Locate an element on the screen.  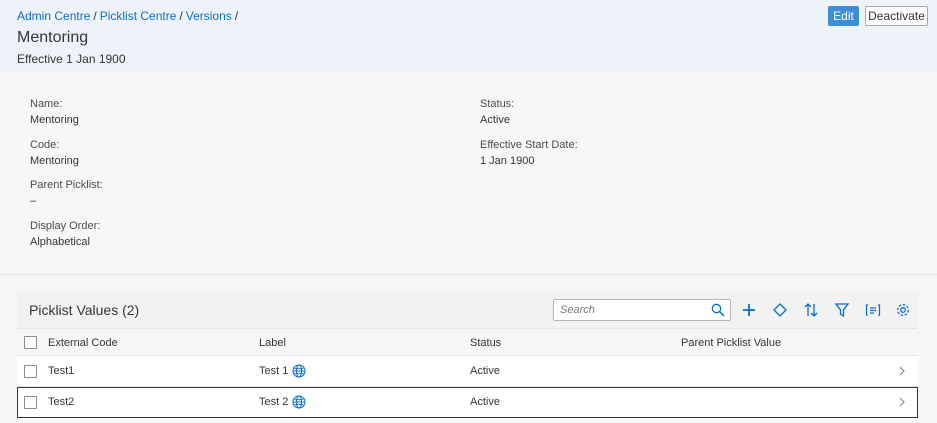
parent-picklist-value: – is located at coordinates (33, 201).